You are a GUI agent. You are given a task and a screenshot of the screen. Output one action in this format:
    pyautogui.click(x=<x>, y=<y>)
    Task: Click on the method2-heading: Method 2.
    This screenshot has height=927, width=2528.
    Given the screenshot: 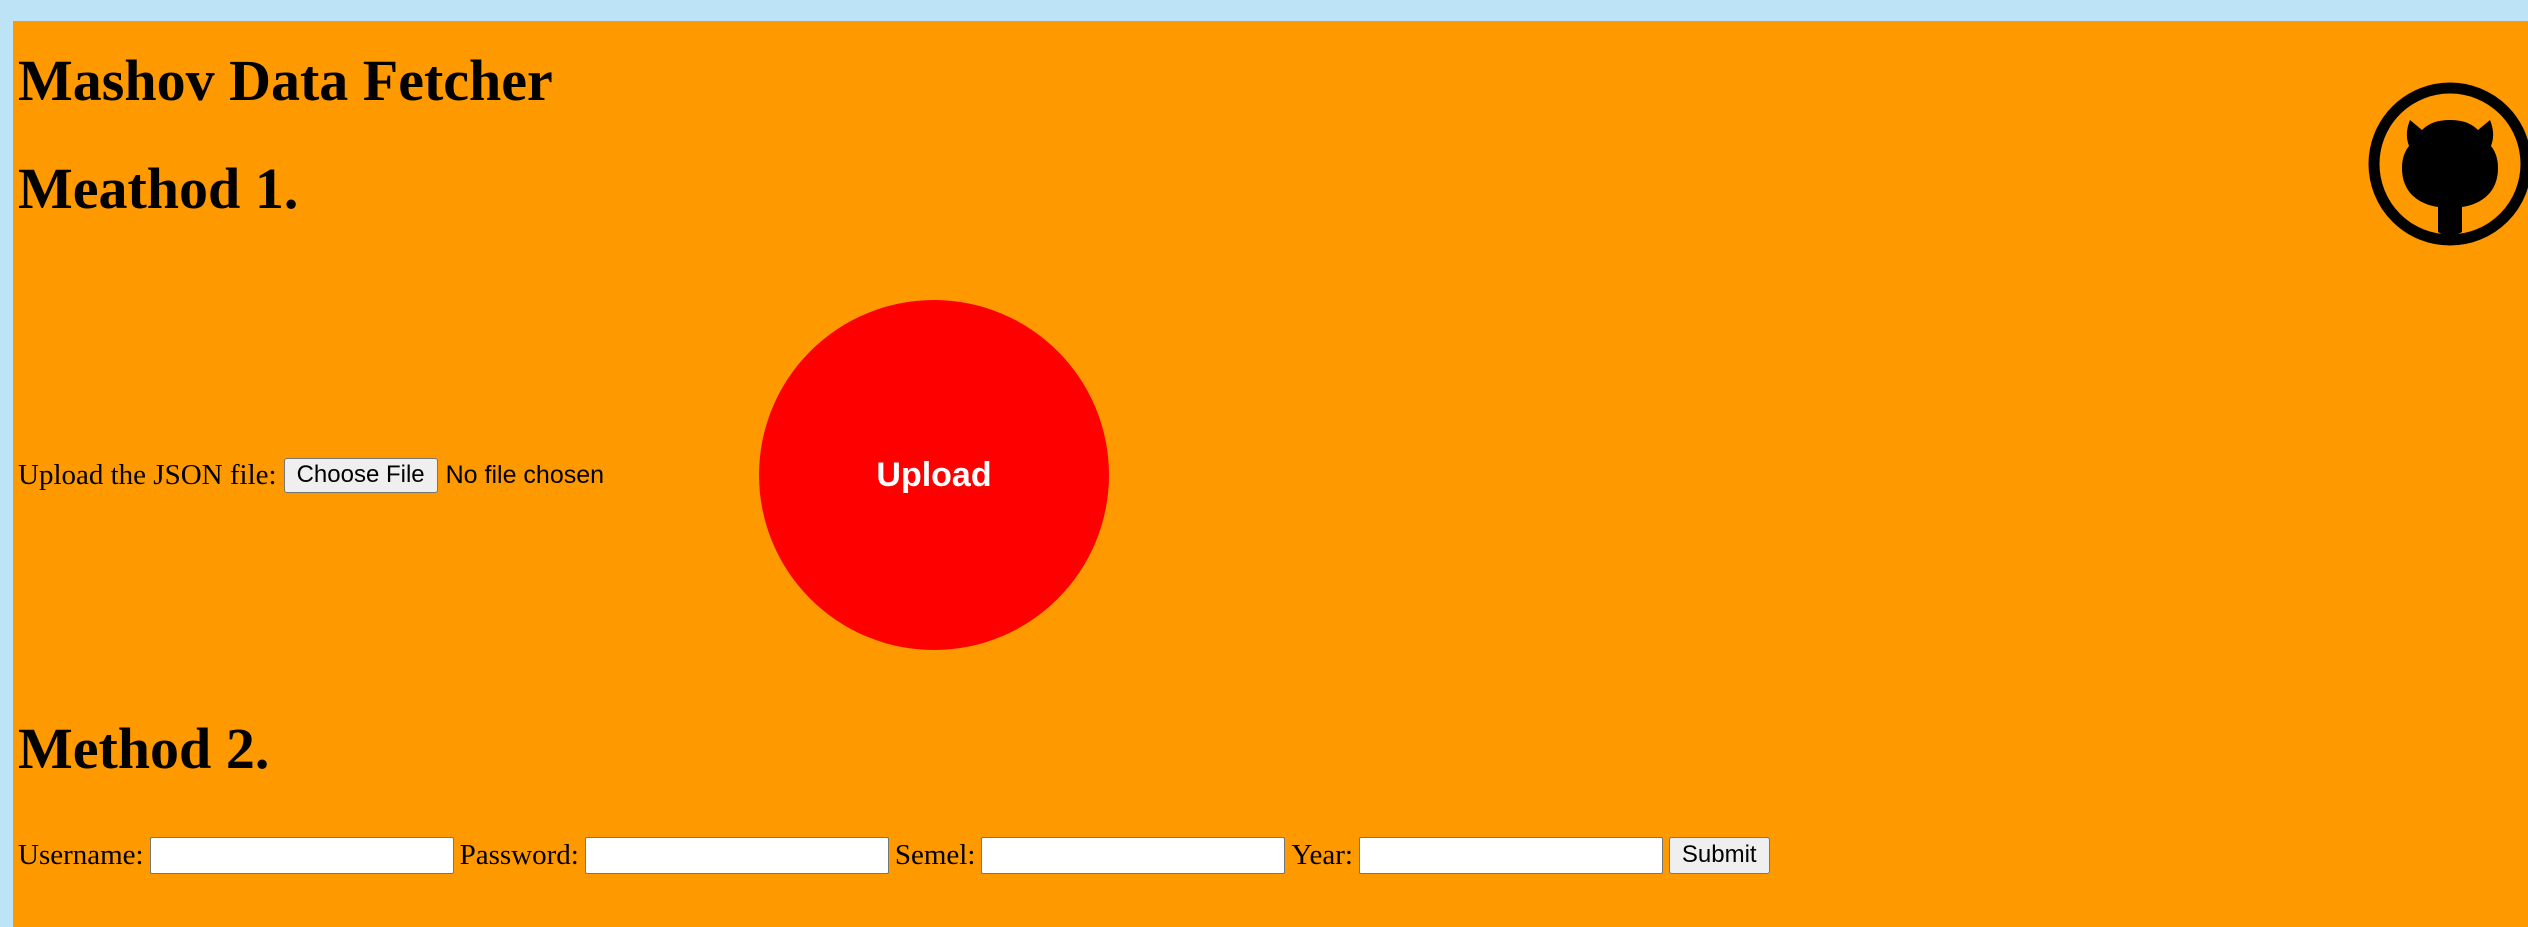 What is the action you would take?
    pyautogui.click(x=144, y=748)
    